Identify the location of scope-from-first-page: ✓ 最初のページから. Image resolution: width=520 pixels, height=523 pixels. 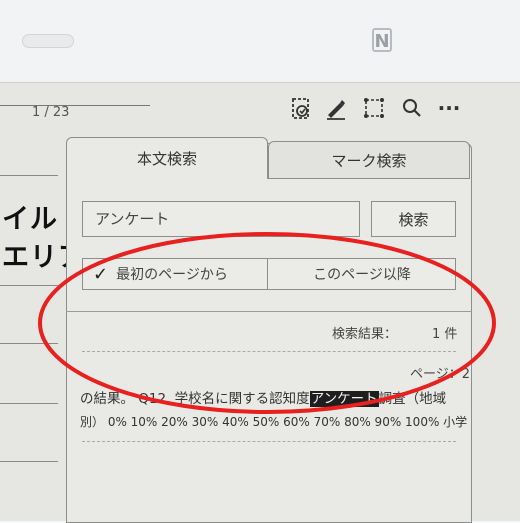
(160, 274).